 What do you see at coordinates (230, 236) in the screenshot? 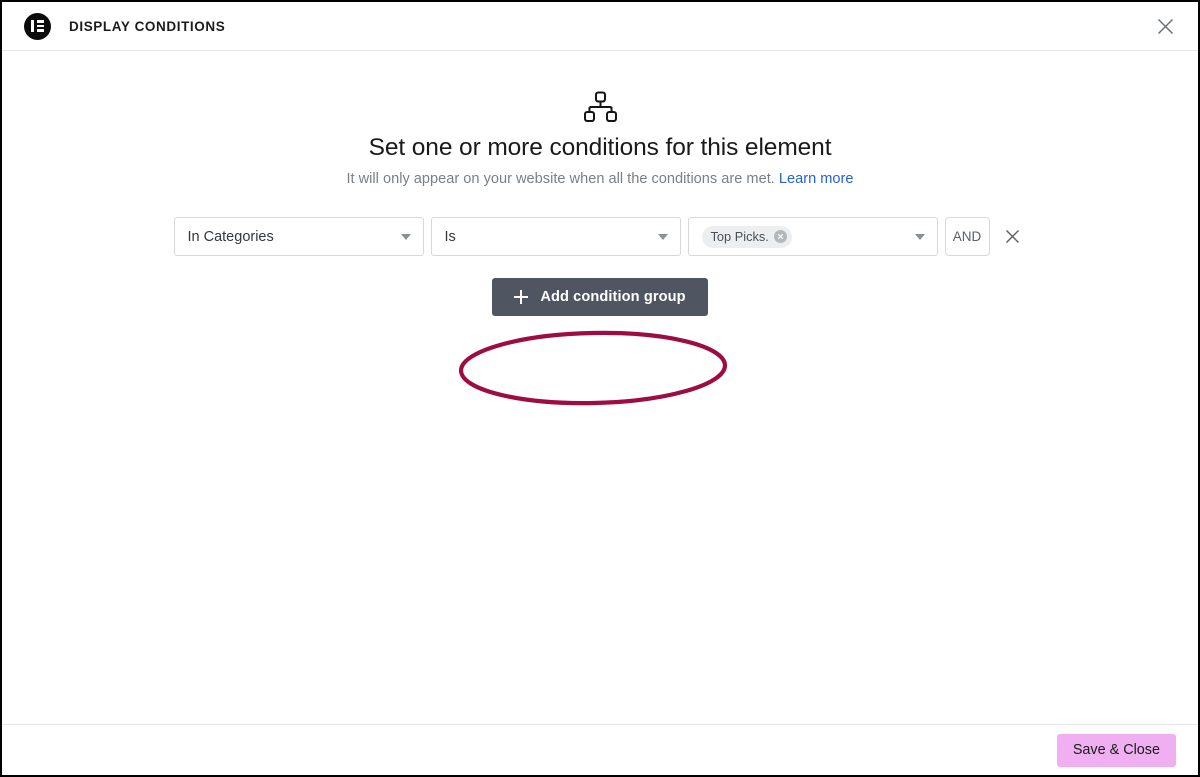
I see `condition-type-value: In Categories` at bounding box center [230, 236].